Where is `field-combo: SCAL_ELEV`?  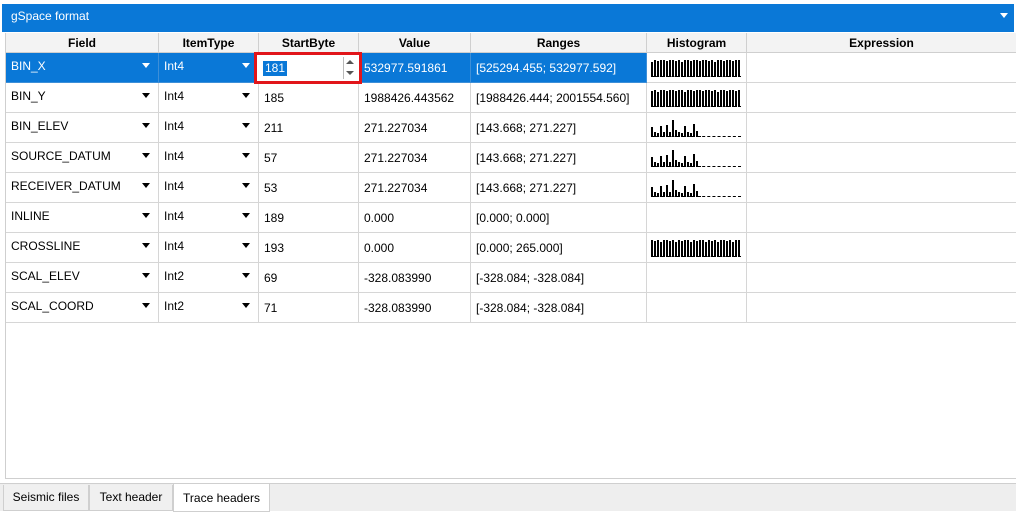 field-combo: SCAL_ELEV is located at coordinates (82, 278).